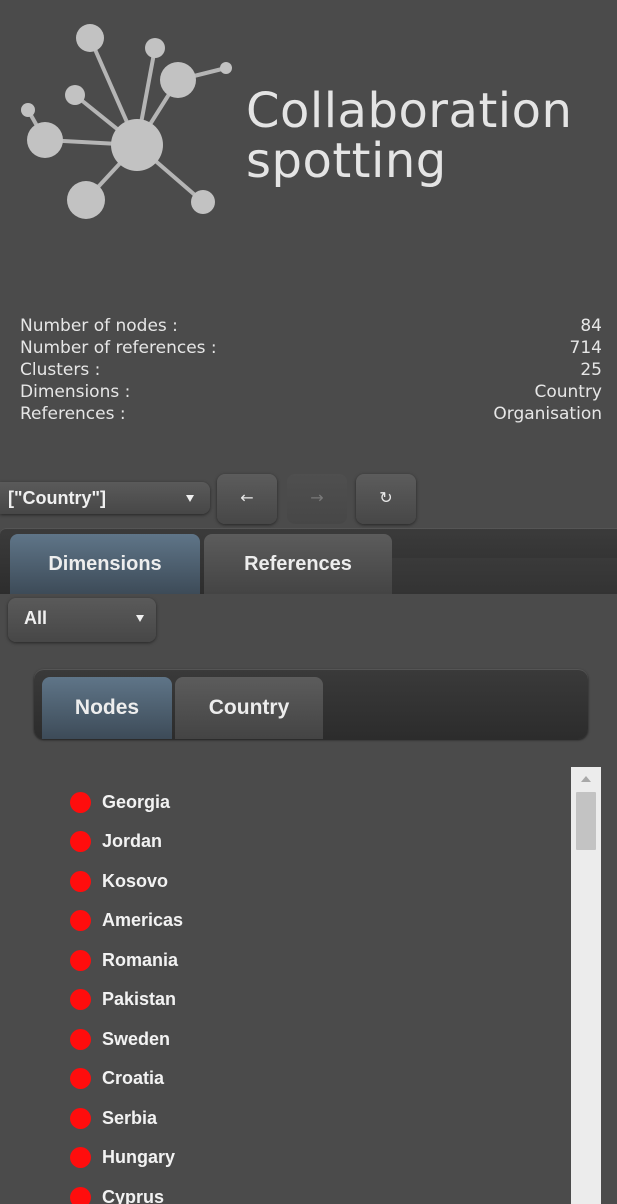 This screenshot has width=617, height=1204. I want to click on scroll-up-button, so click(586, 779).